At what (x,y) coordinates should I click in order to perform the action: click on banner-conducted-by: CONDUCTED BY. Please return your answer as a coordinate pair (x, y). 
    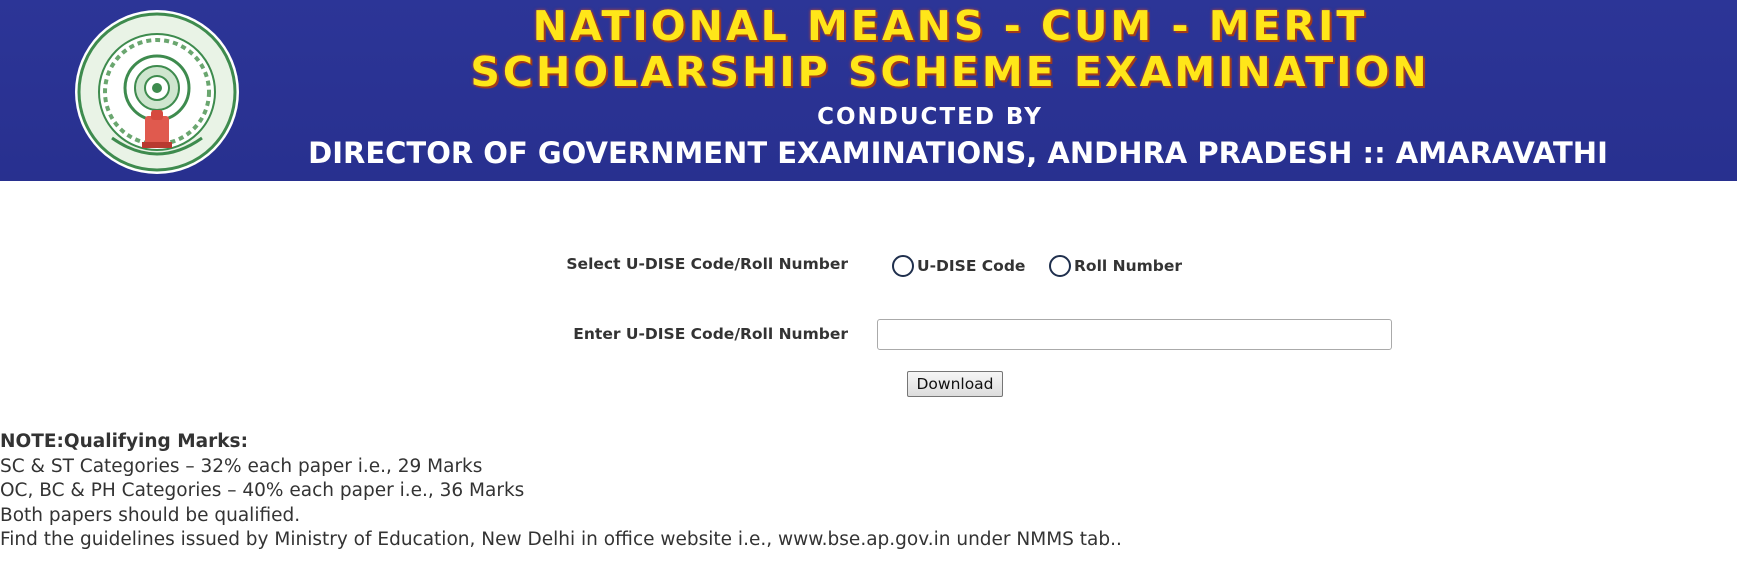
    Looking at the image, I should click on (930, 117).